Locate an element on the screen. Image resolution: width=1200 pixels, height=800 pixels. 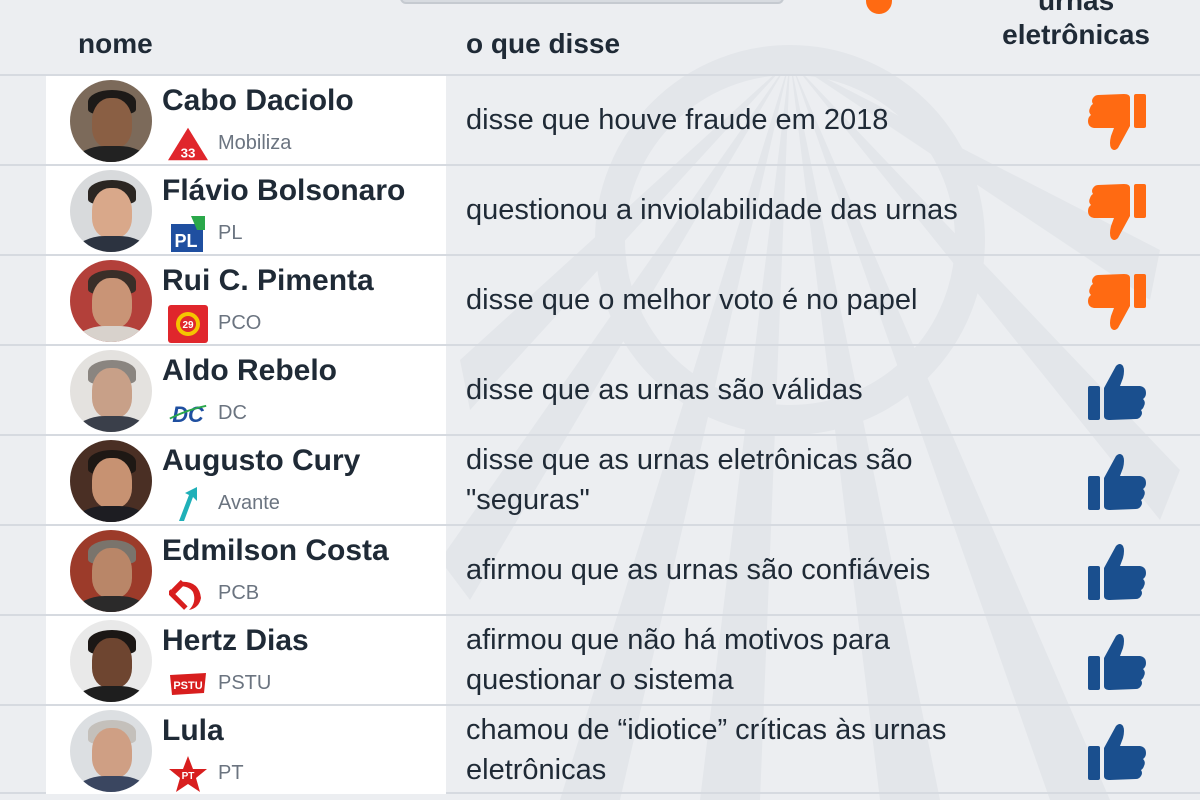
candidate-cell: Rui C. Pimenta 29 PCO is located at coordinates (246, 300).